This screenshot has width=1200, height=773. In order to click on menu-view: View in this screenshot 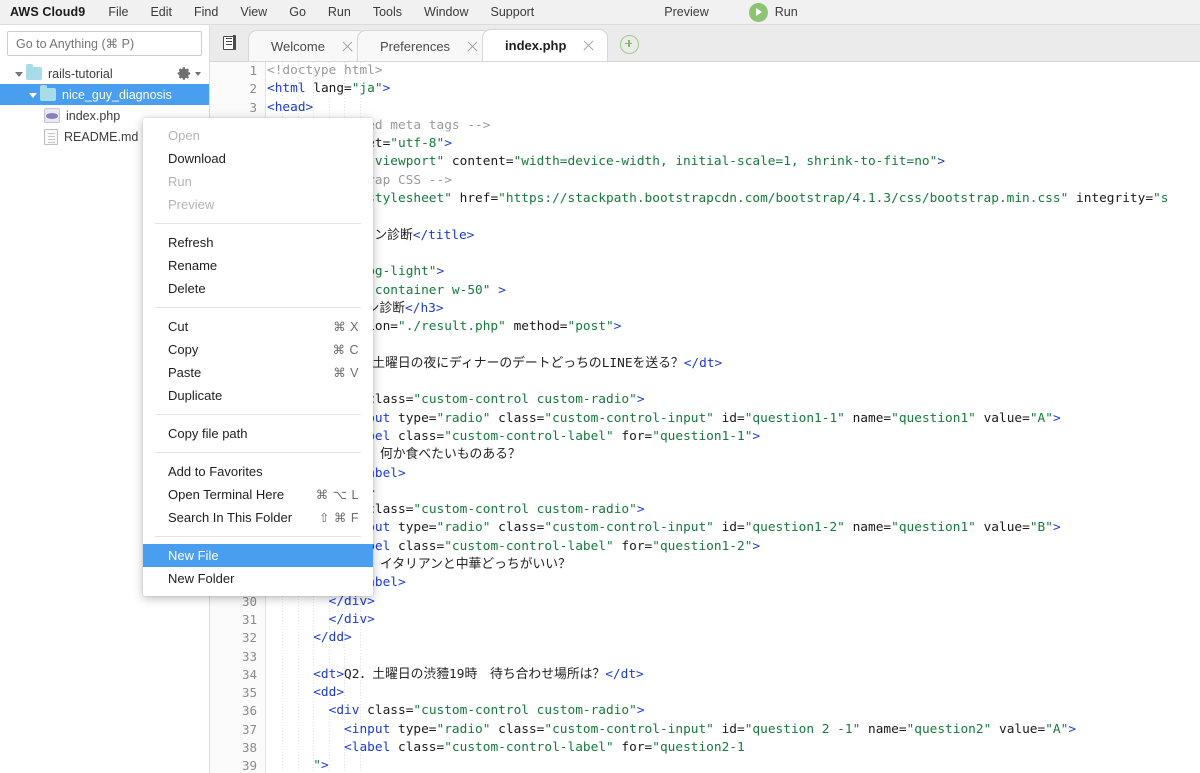, I will do `click(253, 12)`.